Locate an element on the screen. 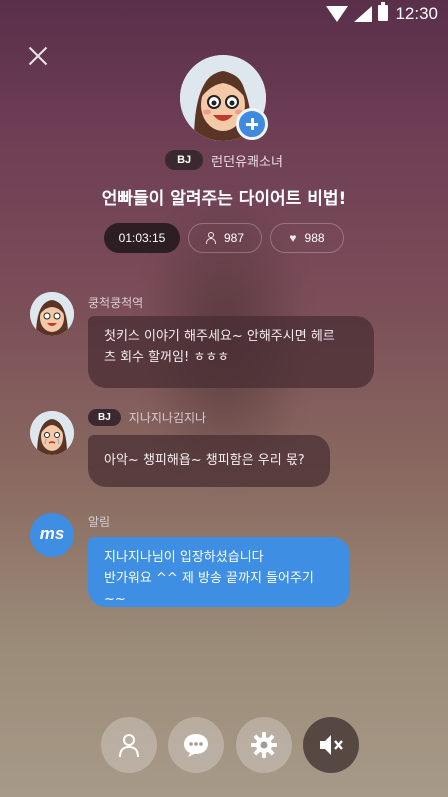 Image resolution: width=448 pixels, height=797 pixels. message-header: 쿵척쿵척역 is located at coordinates (115, 302).